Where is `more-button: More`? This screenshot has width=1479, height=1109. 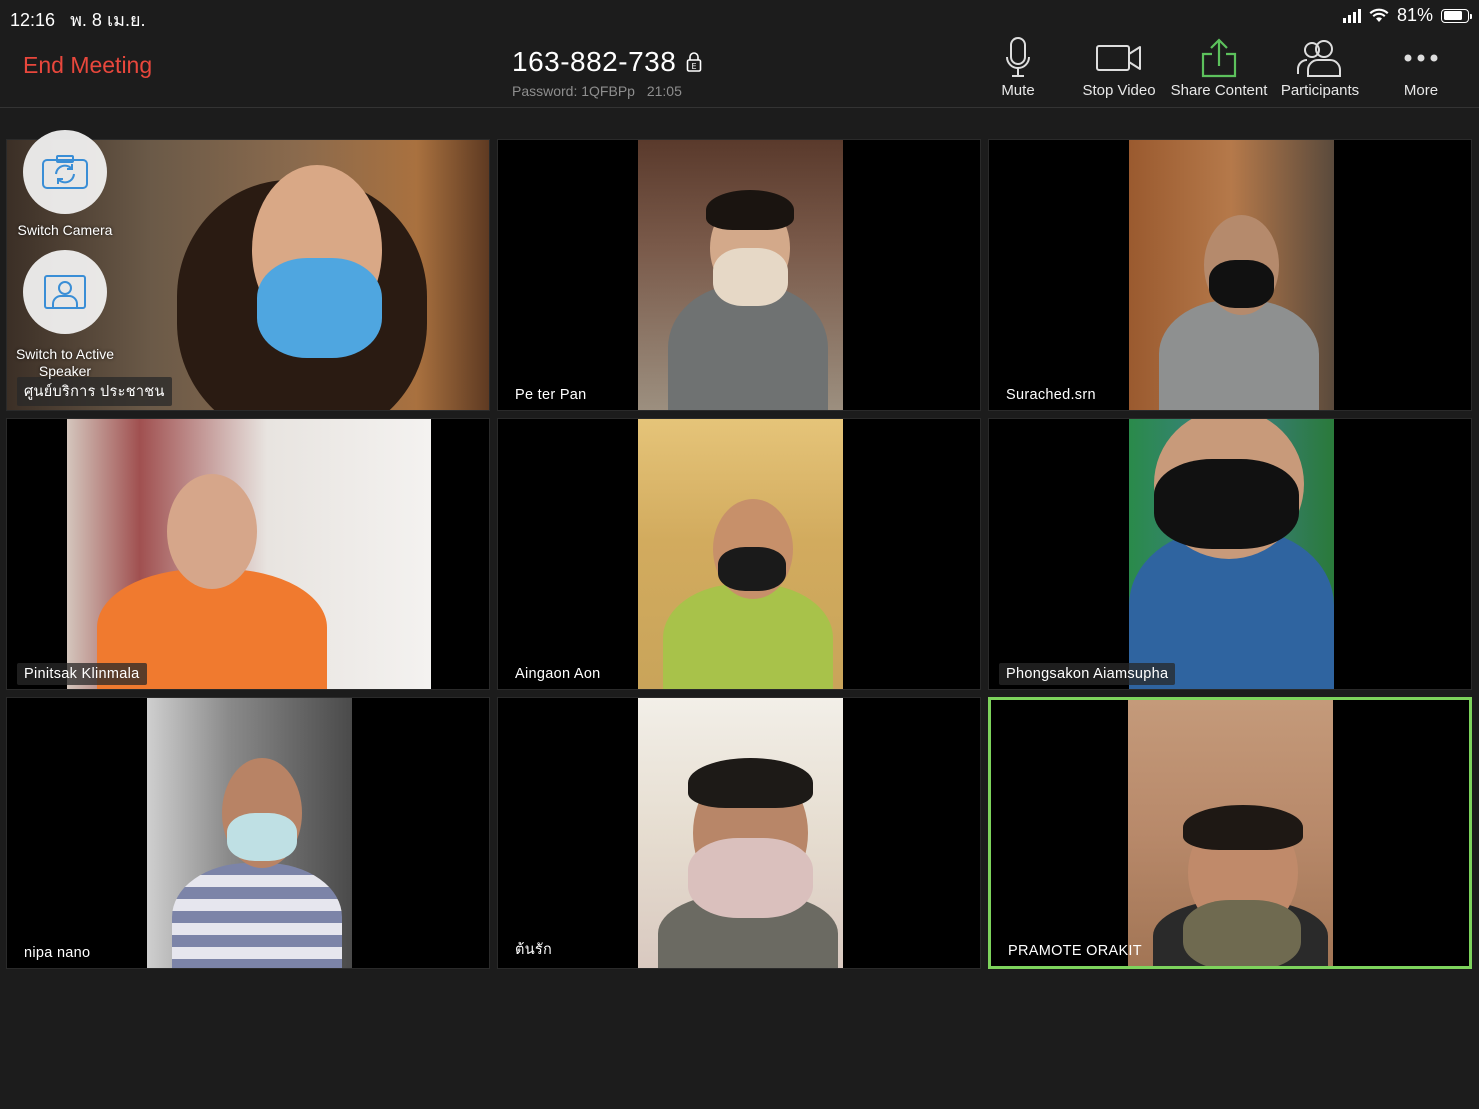 more-button: More is located at coordinates (1421, 67).